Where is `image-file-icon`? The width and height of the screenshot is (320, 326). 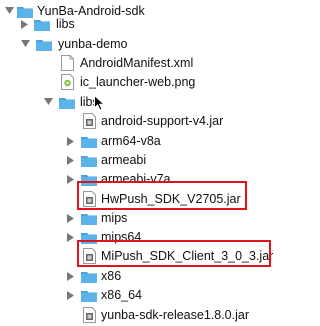
image-file-icon is located at coordinates (67, 81).